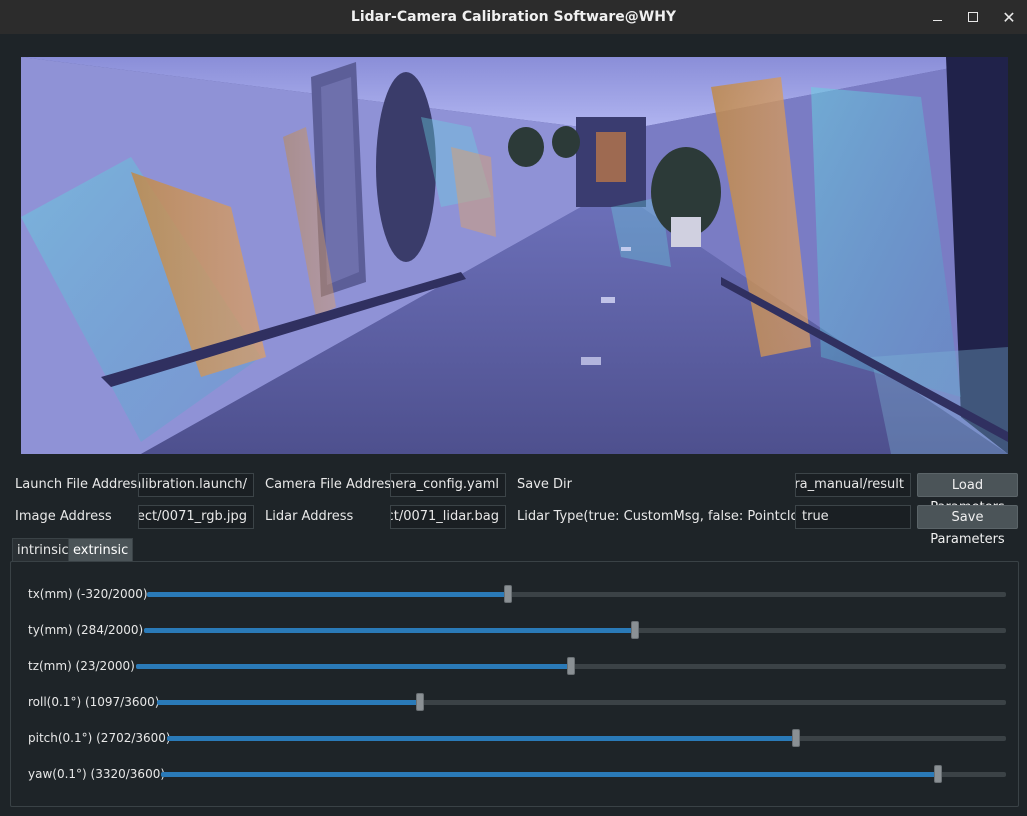 The image size is (1027, 816). What do you see at coordinates (86, 630) in the screenshot?
I see `slider-label-ty: ty(mm) (284/2000)` at bounding box center [86, 630].